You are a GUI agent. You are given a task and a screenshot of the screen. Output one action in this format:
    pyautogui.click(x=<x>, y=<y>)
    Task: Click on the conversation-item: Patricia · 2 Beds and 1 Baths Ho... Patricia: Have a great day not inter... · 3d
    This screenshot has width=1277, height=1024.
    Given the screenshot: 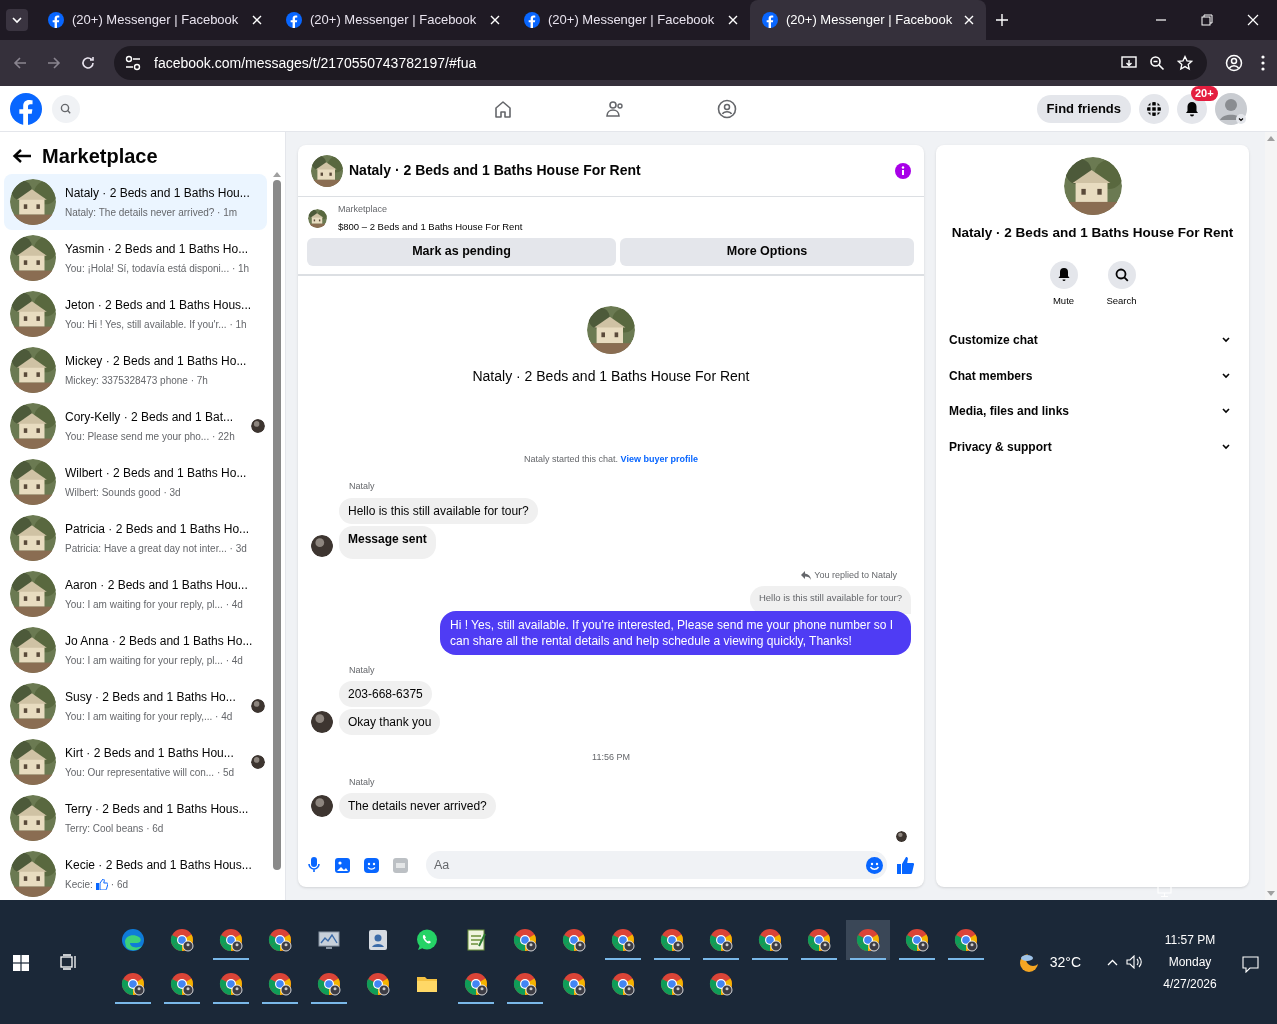 What is the action you would take?
    pyautogui.click(x=135, y=538)
    